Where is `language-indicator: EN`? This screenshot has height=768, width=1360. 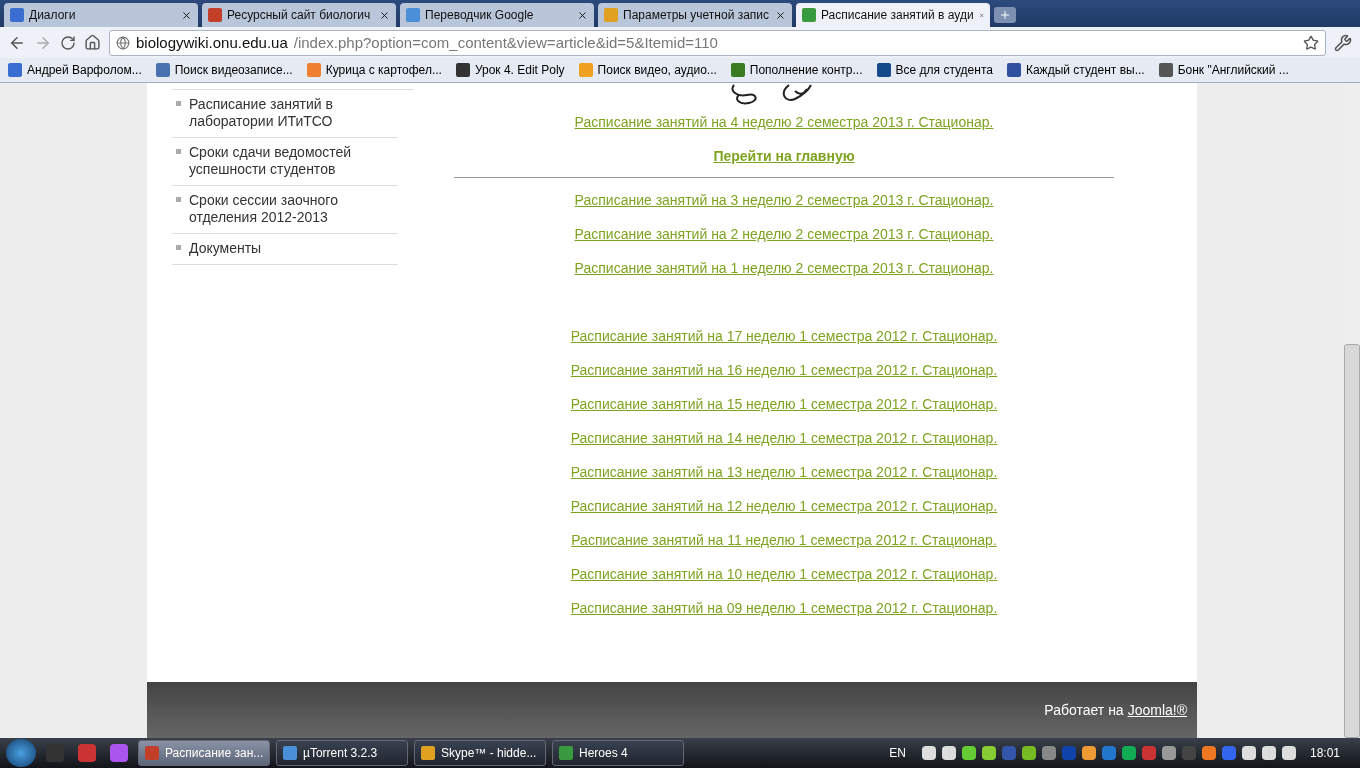 language-indicator: EN is located at coordinates (897, 753).